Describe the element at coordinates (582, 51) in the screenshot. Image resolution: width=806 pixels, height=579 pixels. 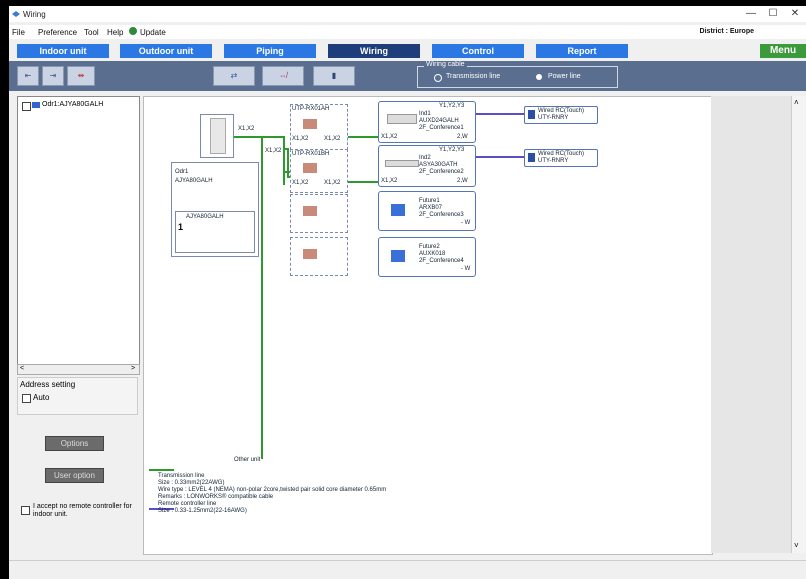
I see `tab-report: Report` at that location.